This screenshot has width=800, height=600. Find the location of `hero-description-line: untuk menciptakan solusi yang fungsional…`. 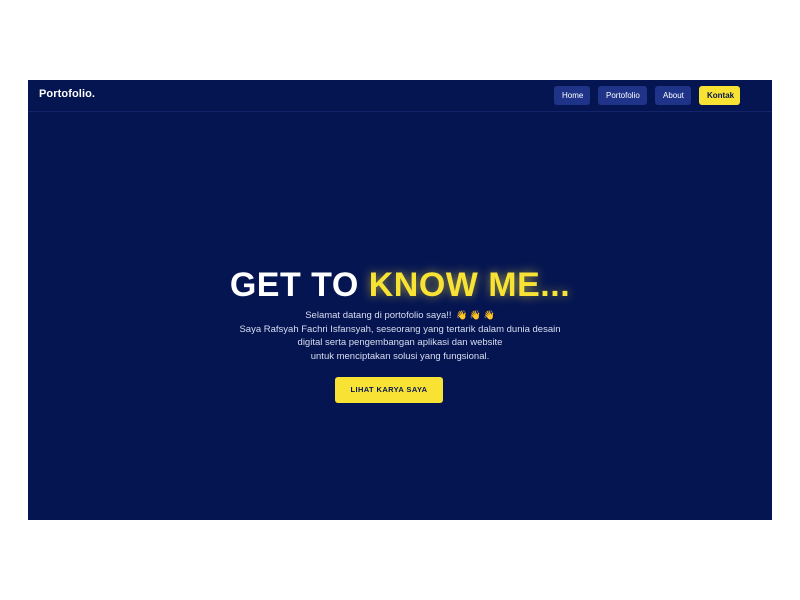

hero-description-line: untuk menciptakan solusi yang fungsional… is located at coordinates (400, 356).